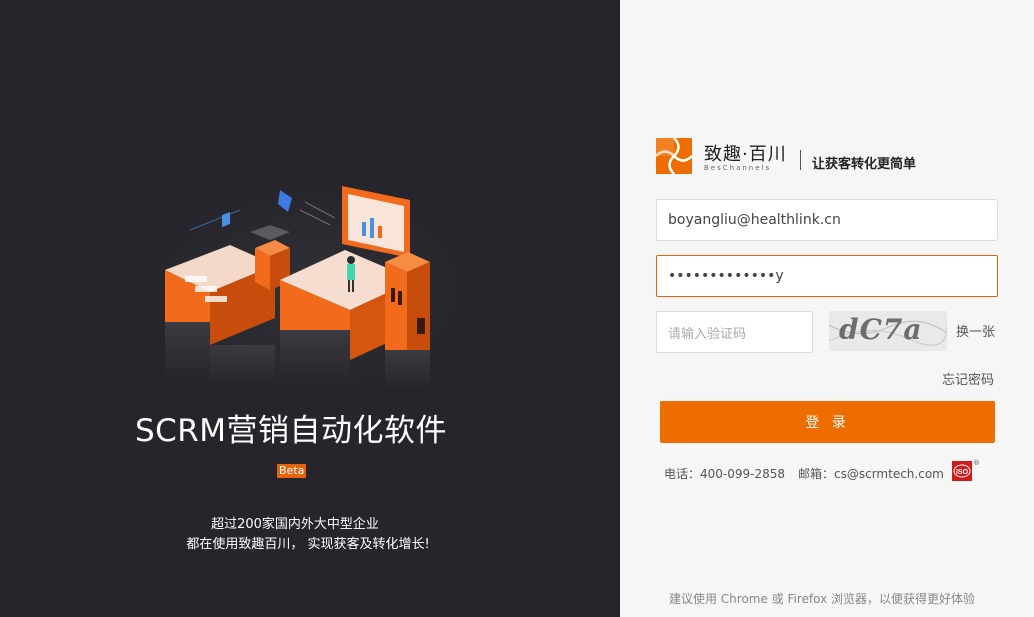 Image resolution: width=1034 pixels, height=617 pixels. What do you see at coordinates (292, 471) in the screenshot?
I see `beta-badge: Beta` at bounding box center [292, 471].